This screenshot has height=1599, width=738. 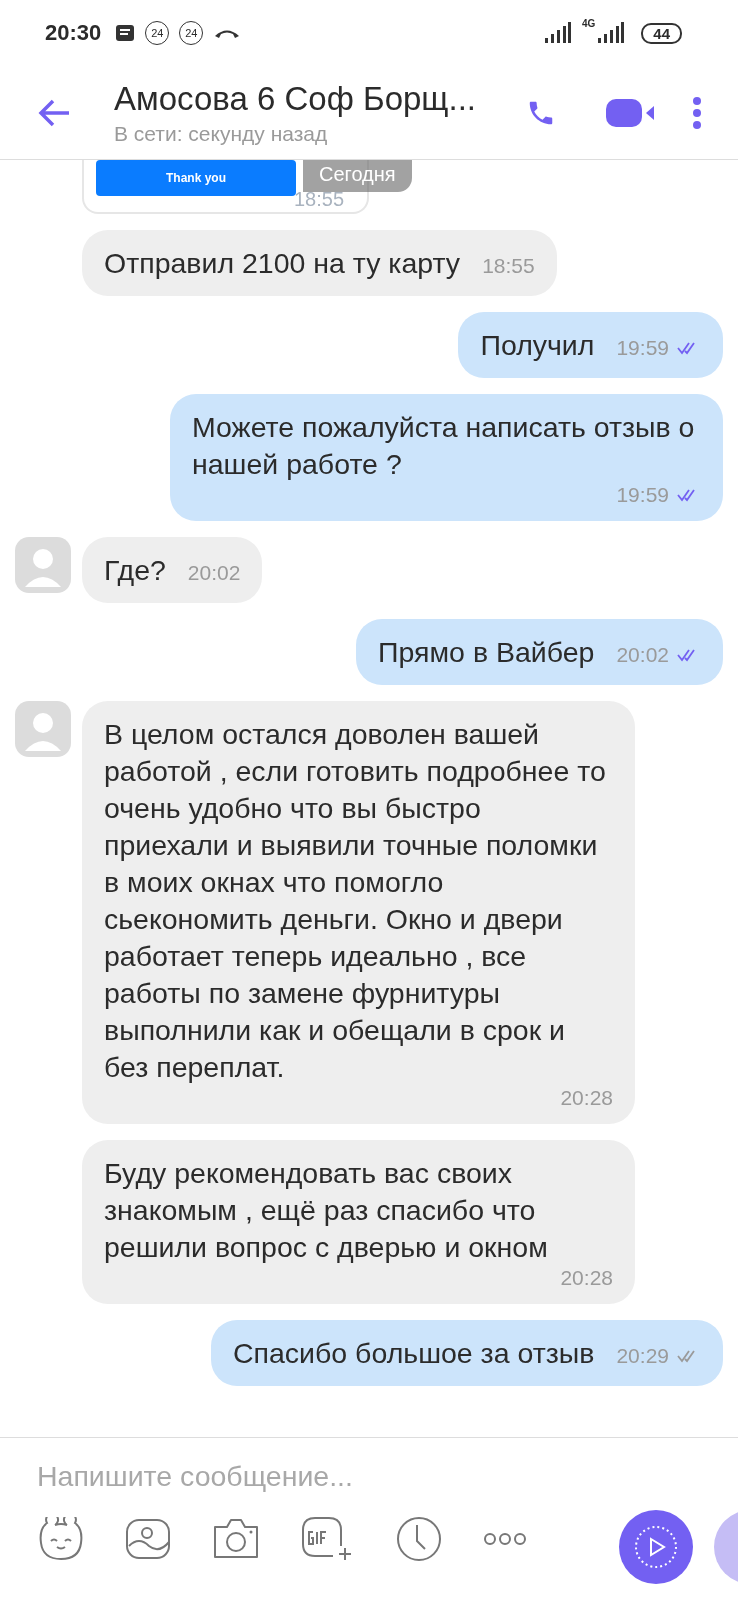 I want to click on message-icon, so click(x=125, y=33).